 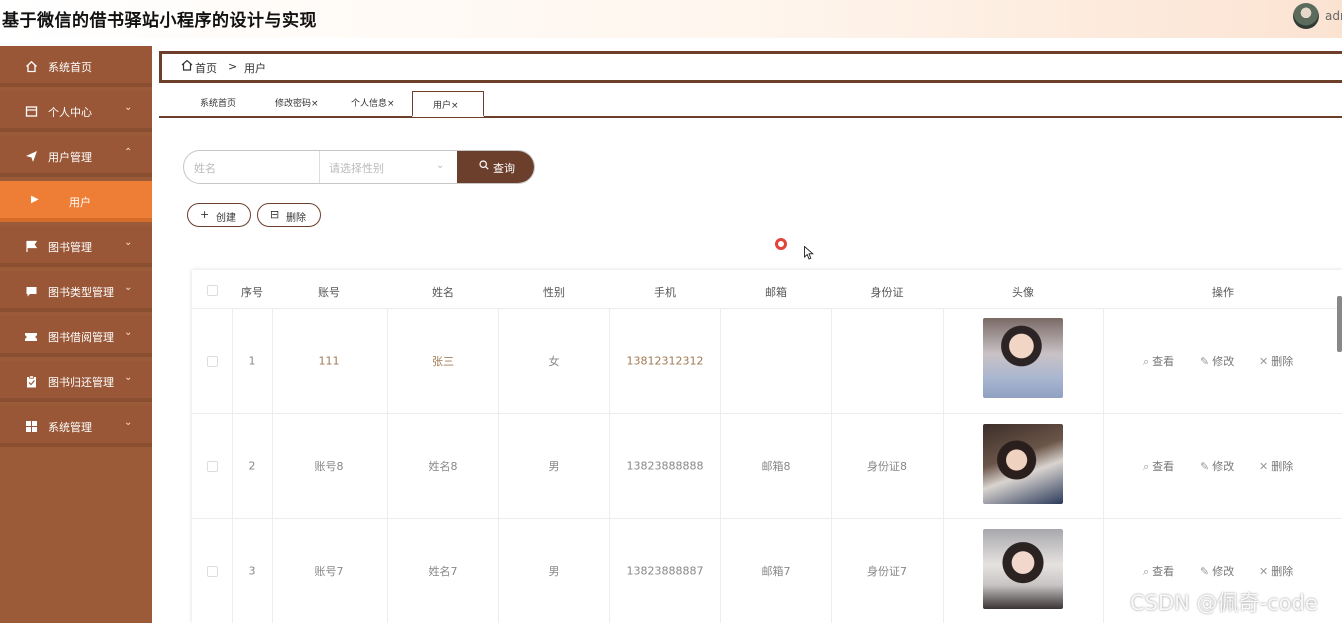 I want to click on plus-icon: +, so click(x=205, y=214).